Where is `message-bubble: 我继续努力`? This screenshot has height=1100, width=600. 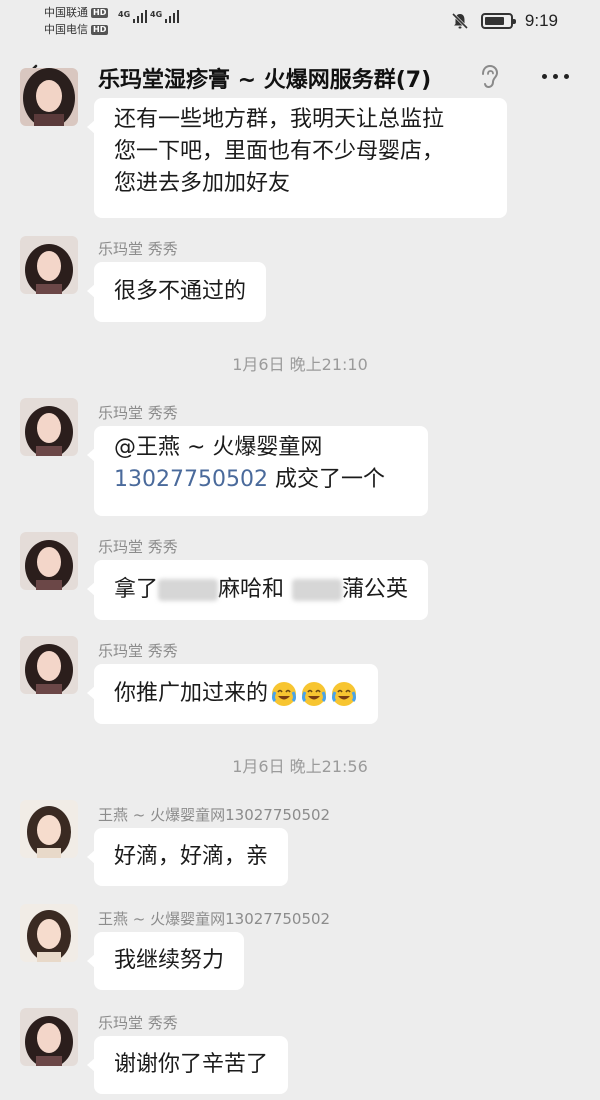 message-bubble: 我继续努力 is located at coordinates (165, 961).